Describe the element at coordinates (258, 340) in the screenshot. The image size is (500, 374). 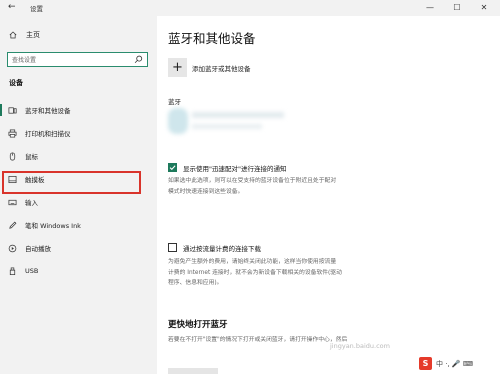
I see `quick-bluetooth-description: 若要在不打开"设置"的情况下打开或关闭蓝牙，请打开操作中心，然后` at that location.